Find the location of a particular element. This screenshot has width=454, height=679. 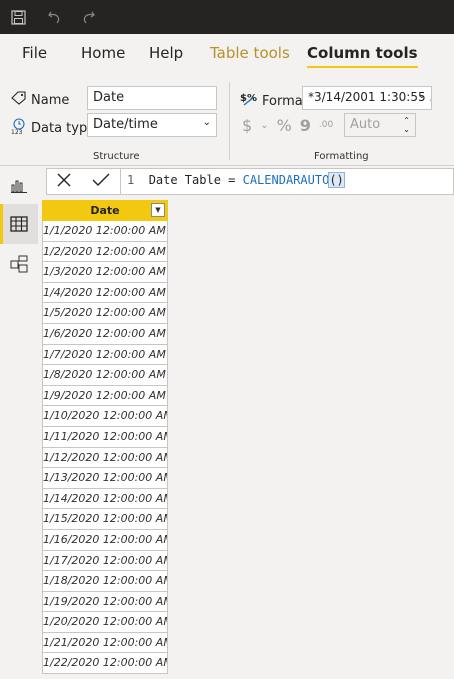

formula-editor: 1 Date Table = CALENDARAUTO() is located at coordinates (236, 180).